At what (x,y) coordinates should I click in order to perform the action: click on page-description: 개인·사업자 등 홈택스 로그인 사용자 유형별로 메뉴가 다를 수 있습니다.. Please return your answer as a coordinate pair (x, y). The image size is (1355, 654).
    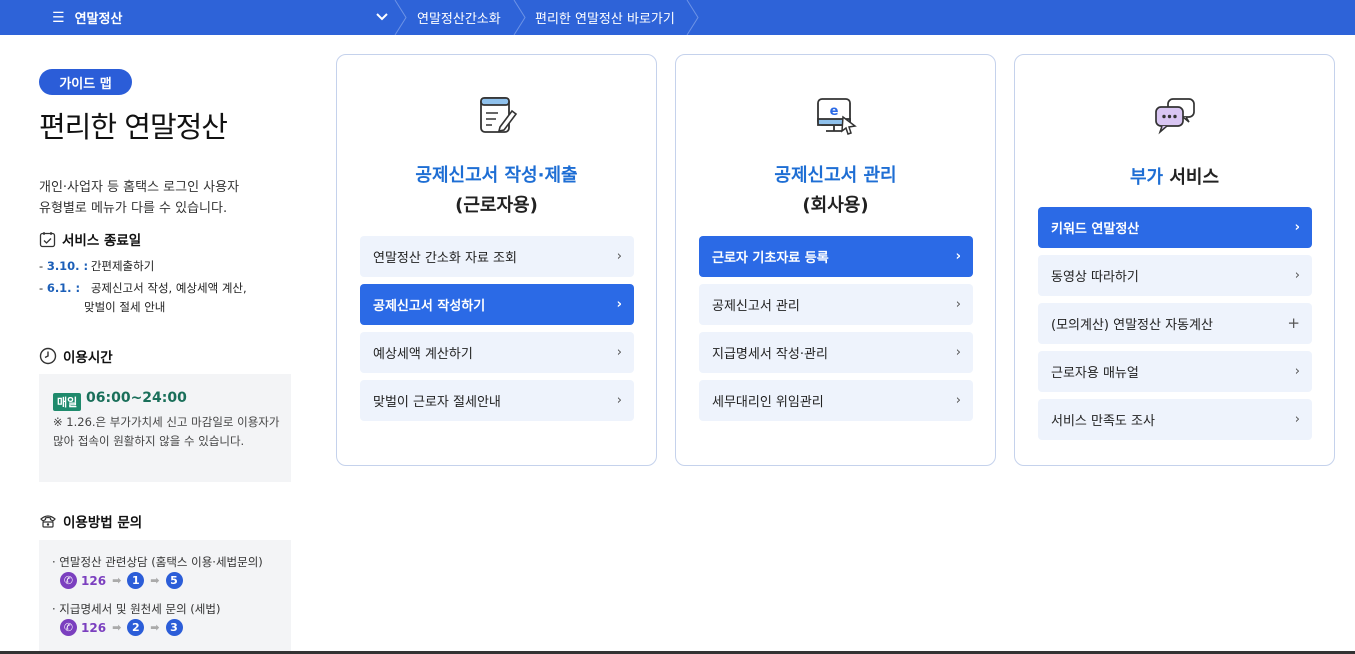
    Looking at the image, I should click on (139, 198).